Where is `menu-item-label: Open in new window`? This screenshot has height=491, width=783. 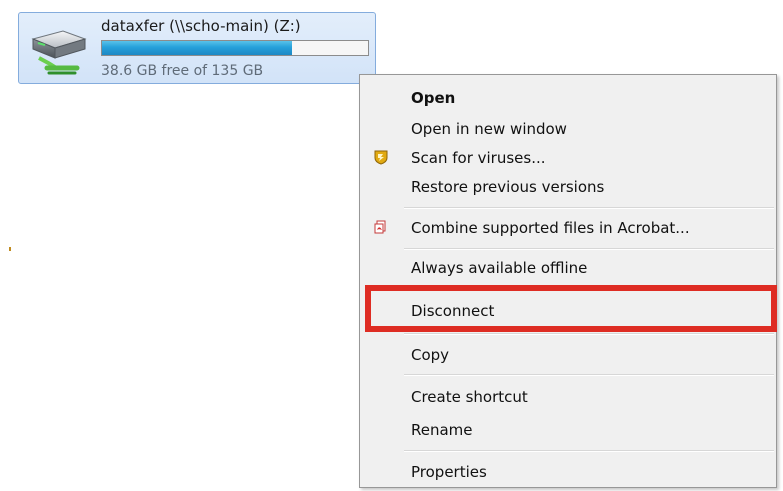 menu-item-label: Open in new window is located at coordinates (489, 129).